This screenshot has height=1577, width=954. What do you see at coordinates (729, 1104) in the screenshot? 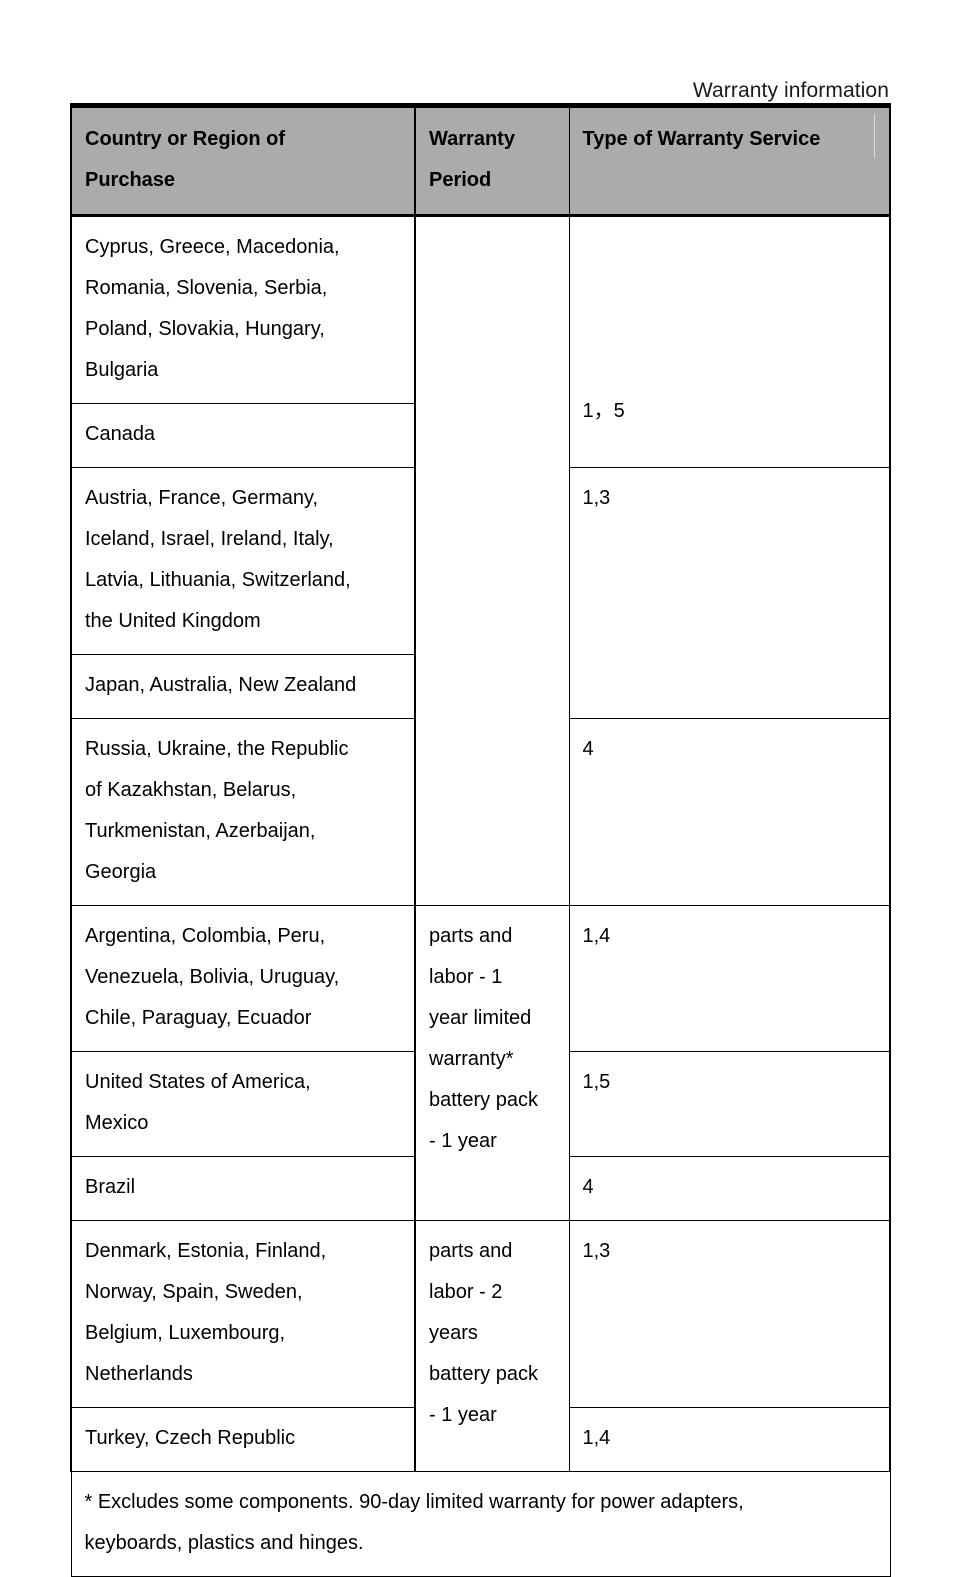
I see `cell-service-type: 1,5` at bounding box center [729, 1104].